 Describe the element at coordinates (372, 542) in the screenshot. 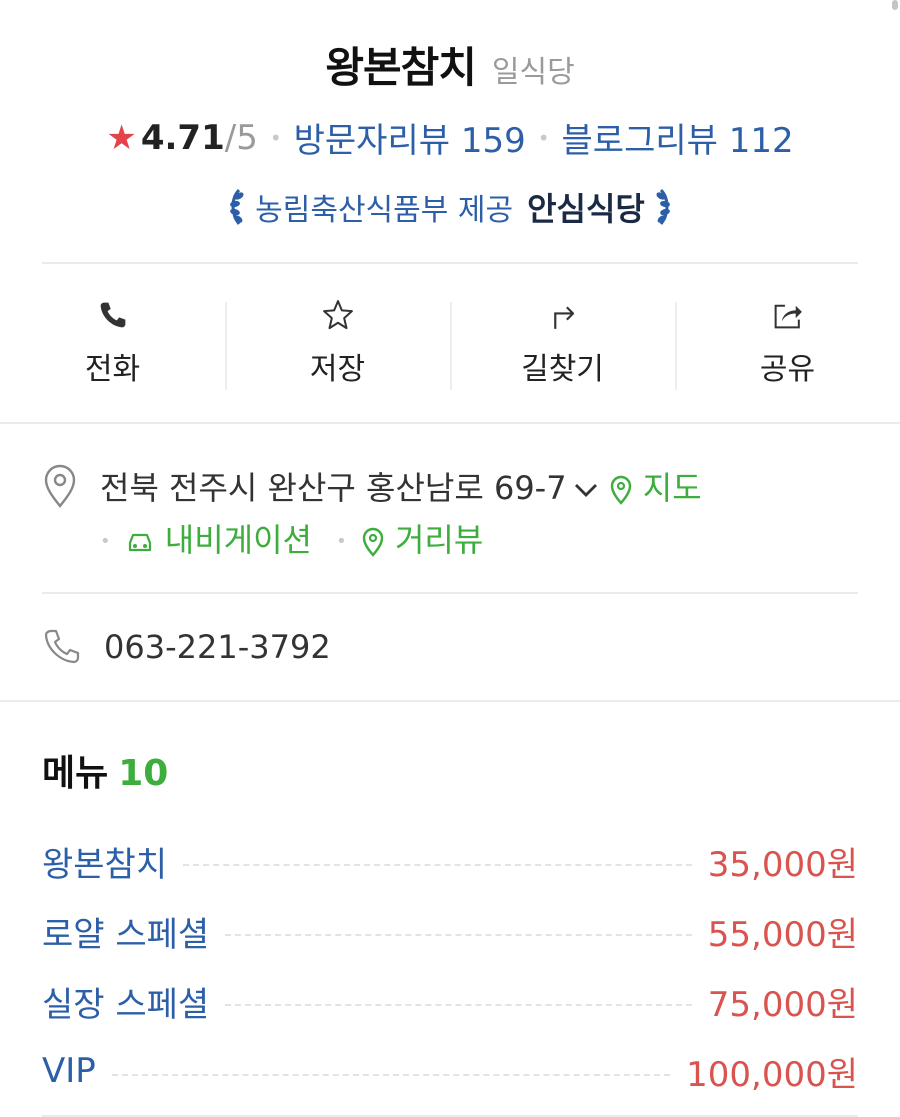

I see `streetview-pin-icon` at that location.